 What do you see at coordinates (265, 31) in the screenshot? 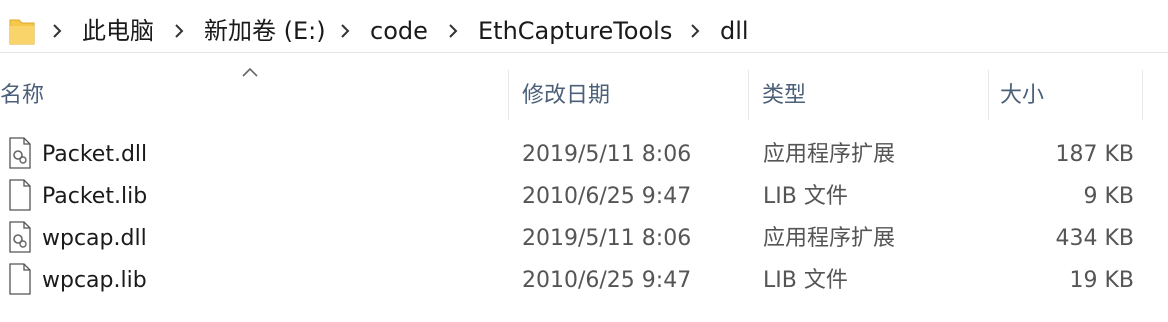
I see `breadcrumb-drive: 新加卷 (E:)` at bounding box center [265, 31].